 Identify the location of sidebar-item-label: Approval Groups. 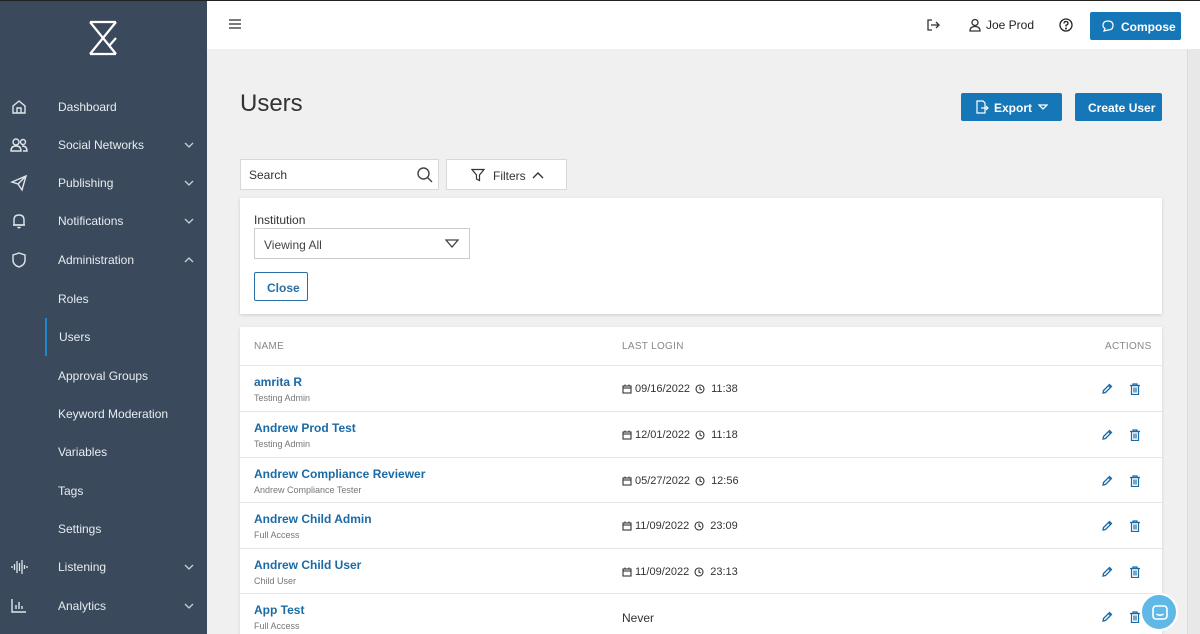
(103, 376).